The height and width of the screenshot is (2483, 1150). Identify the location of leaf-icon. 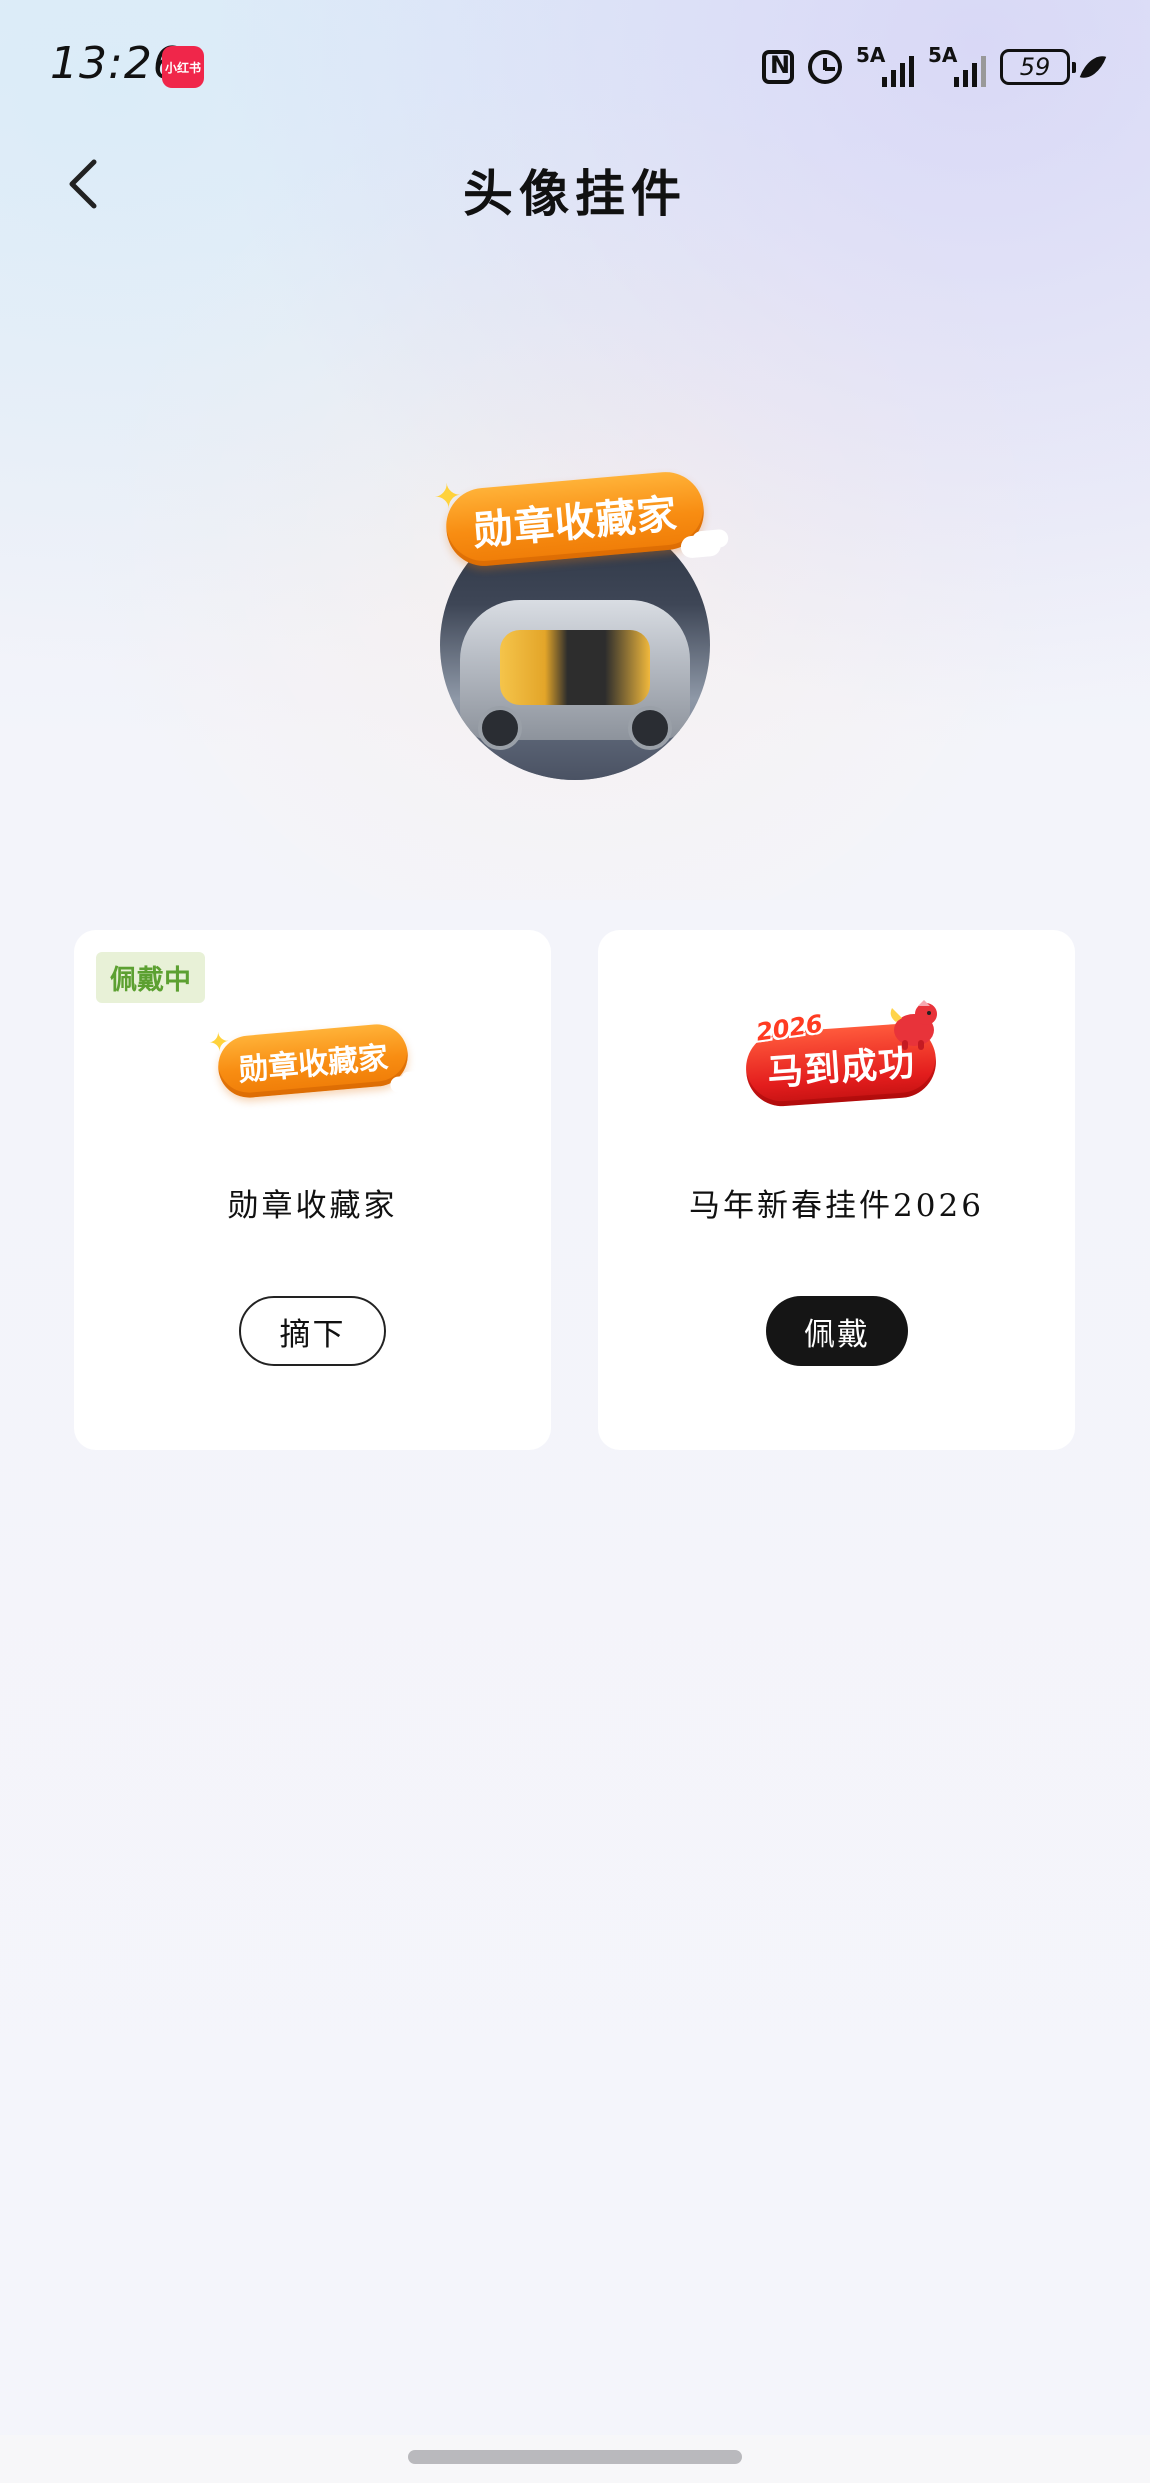
(1093, 67).